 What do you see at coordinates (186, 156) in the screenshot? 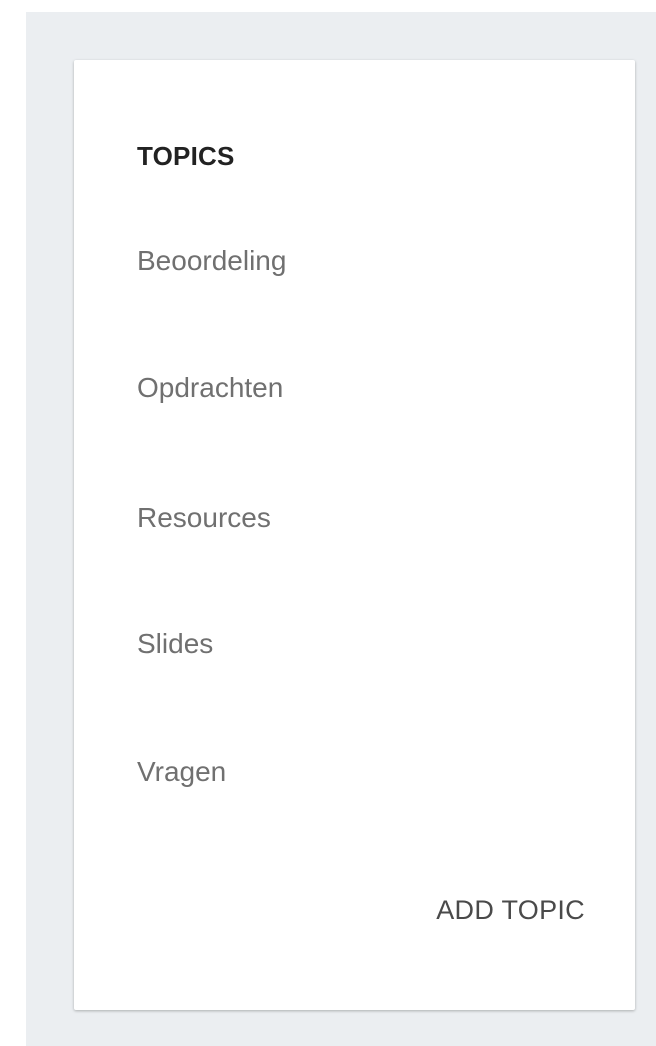
I see `topics-heading: TOPICS` at bounding box center [186, 156].